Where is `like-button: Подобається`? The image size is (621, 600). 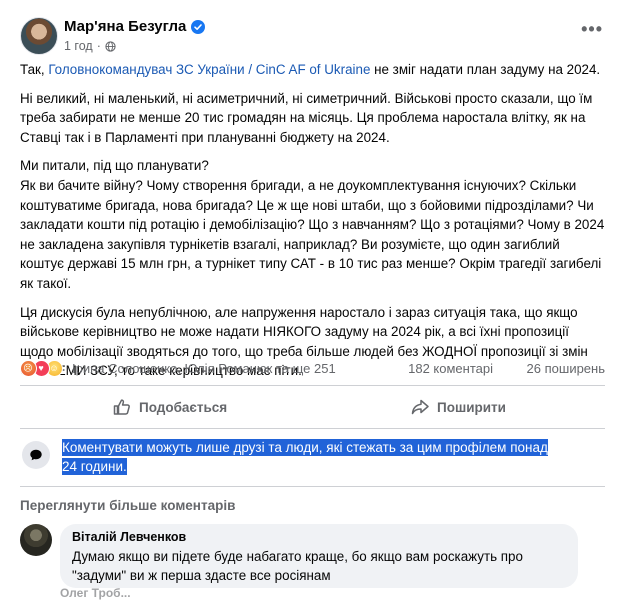 like-button: Подобається is located at coordinates (169, 407).